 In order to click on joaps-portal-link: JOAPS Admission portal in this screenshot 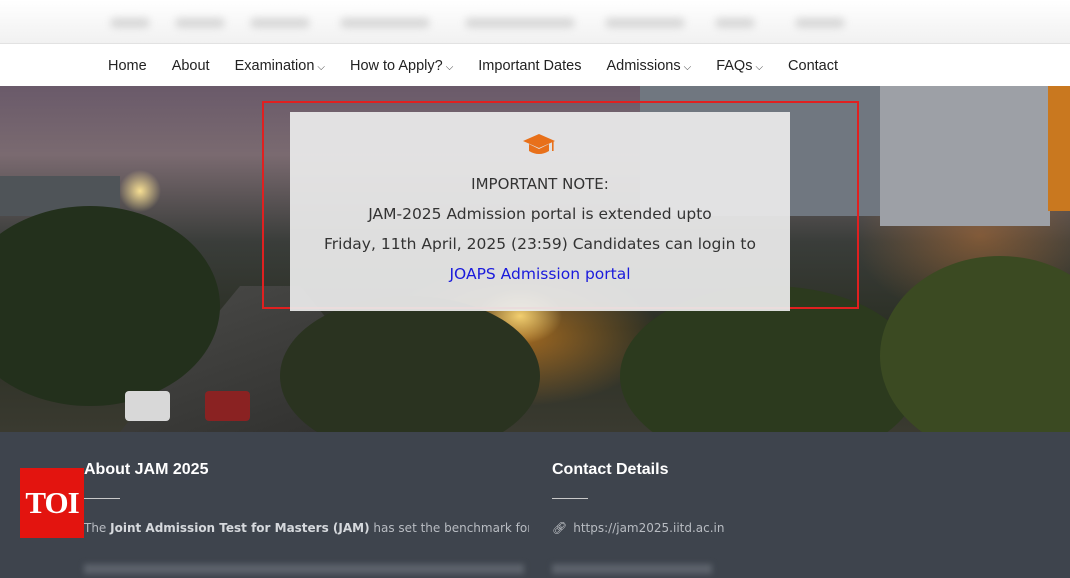, I will do `click(540, 274)`.